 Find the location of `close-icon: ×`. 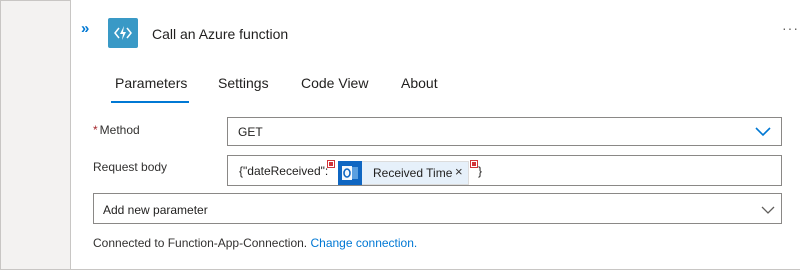

close-icon: × is located at coordinates (459, 171).